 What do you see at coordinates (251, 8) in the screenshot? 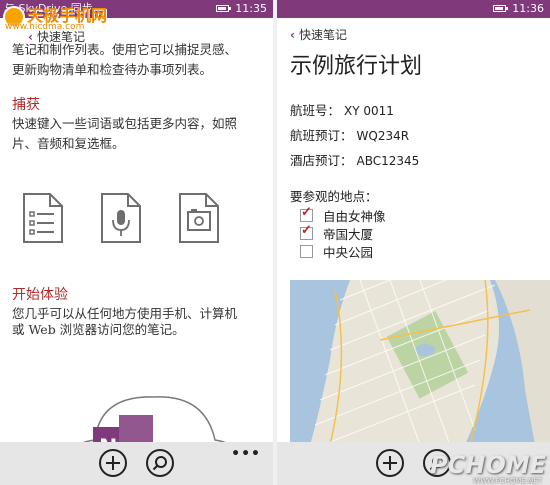
I see `status-time: 11:35` at bounding box center [251, 8].